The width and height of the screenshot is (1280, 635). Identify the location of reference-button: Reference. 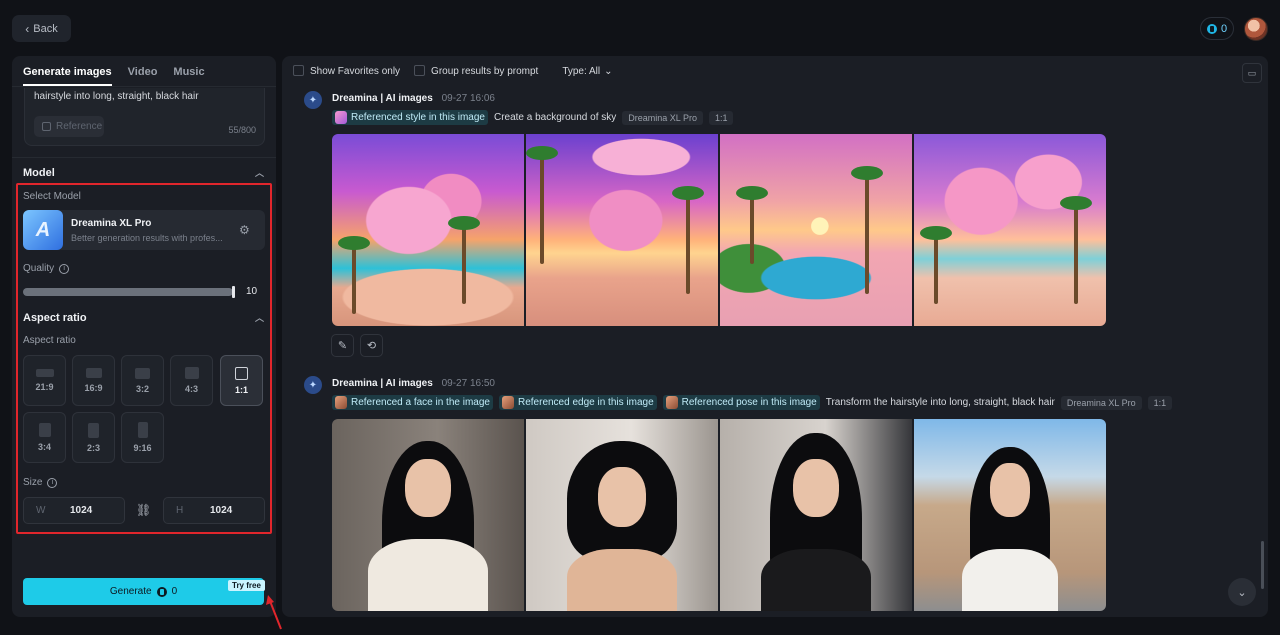
(69, 126).